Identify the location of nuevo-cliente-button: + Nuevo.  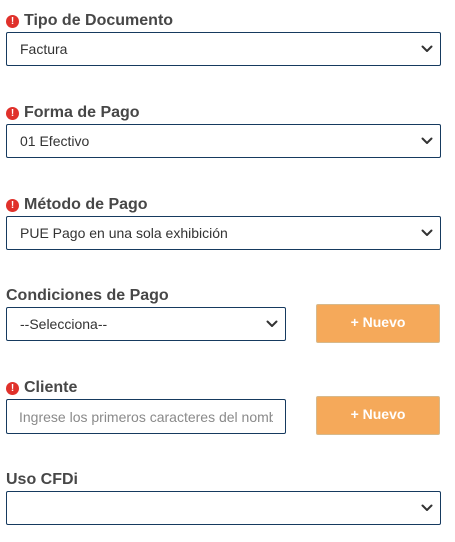
(378, 415).